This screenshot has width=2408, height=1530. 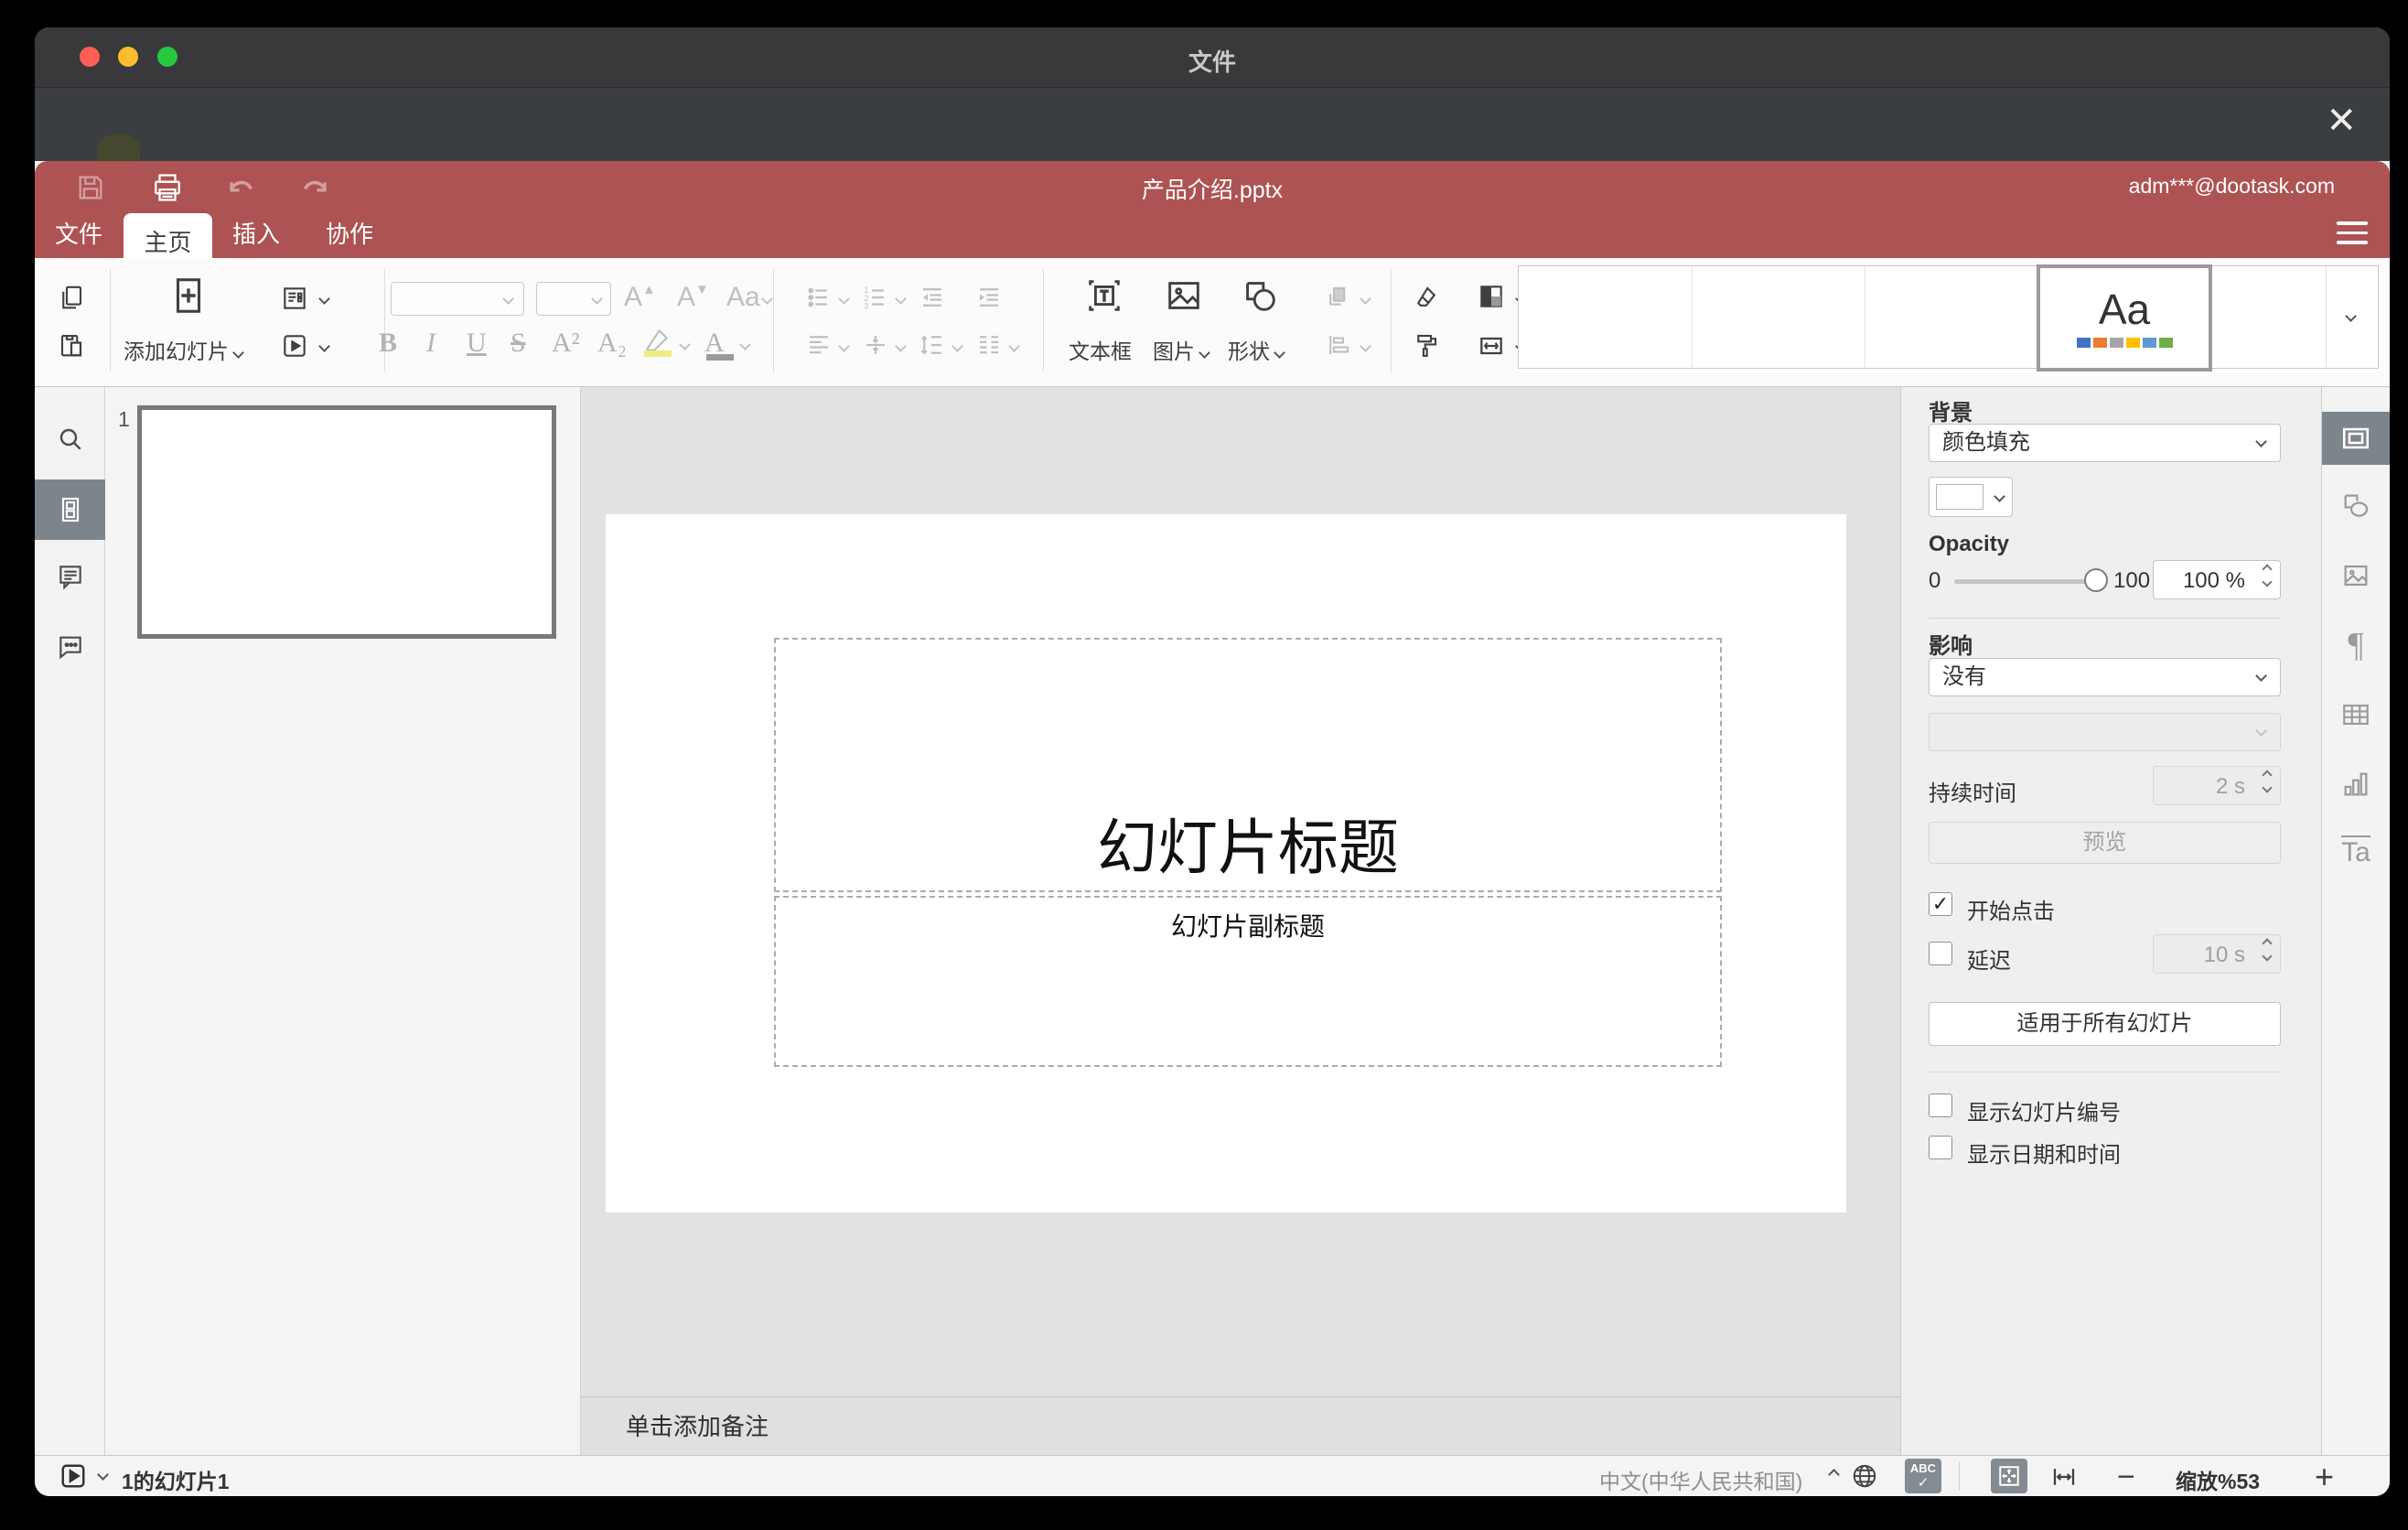 What do you see at coordinates (1248, 981) in the screenshot?
I see `subtitle-placeholder: 幻灯片副标题` at bounding box center [1248, 981].